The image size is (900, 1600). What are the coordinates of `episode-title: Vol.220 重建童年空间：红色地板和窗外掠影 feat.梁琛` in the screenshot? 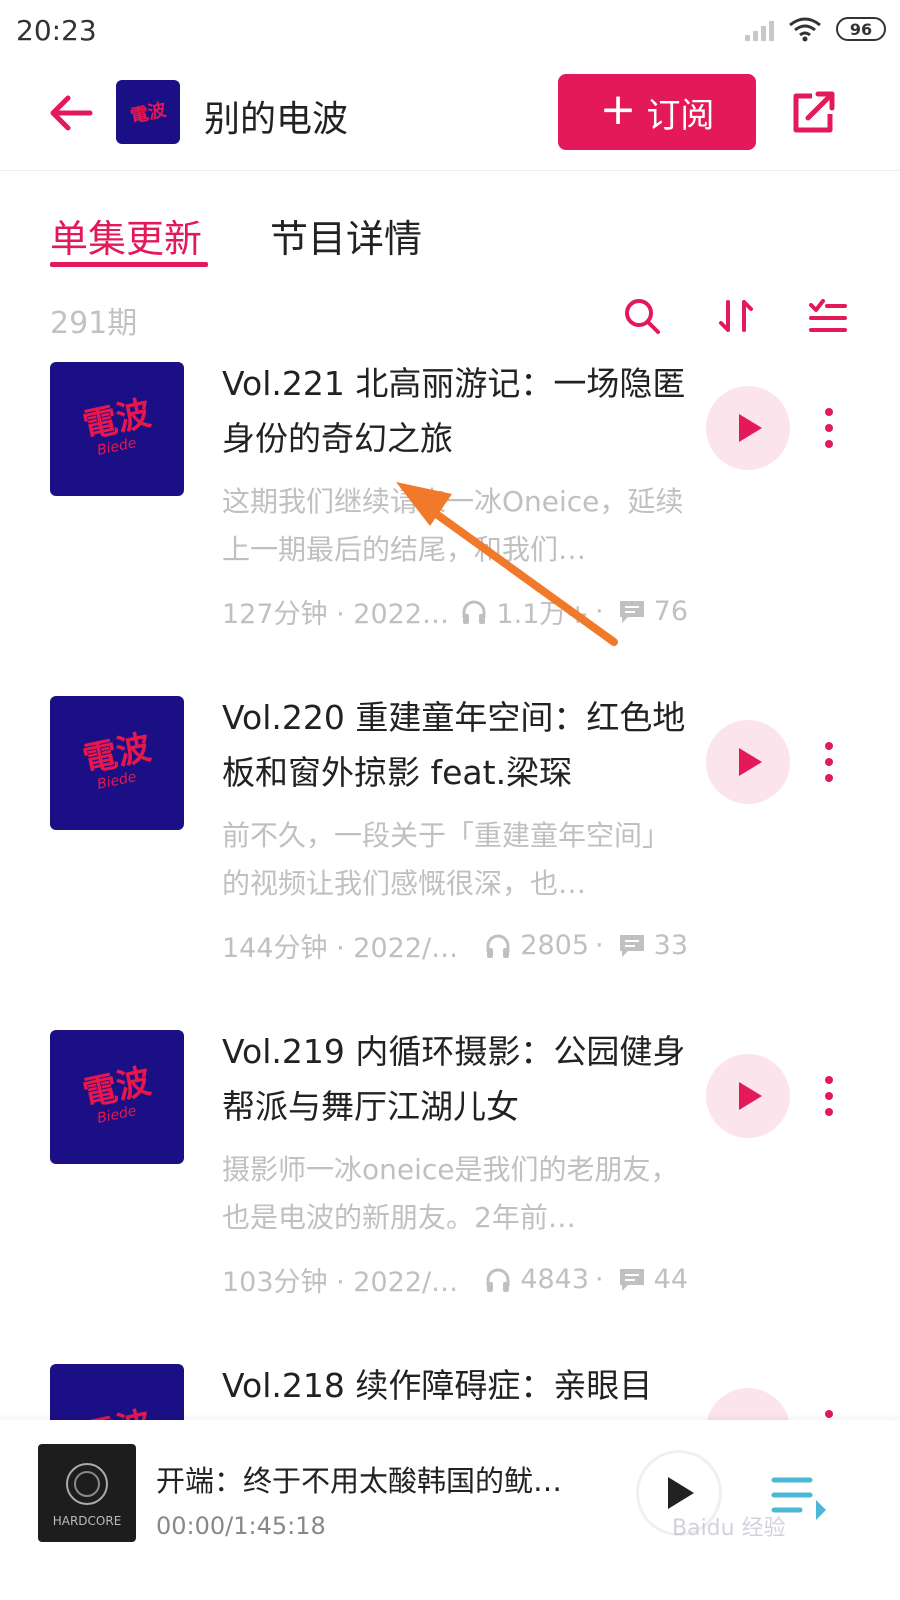 It's located at (456, 745).